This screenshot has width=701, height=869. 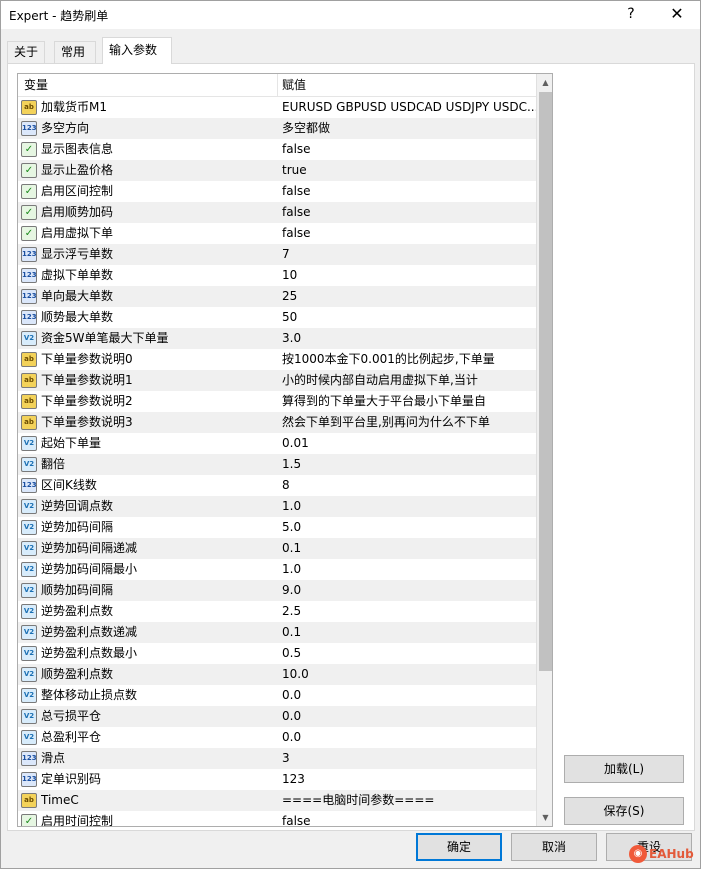 I want to click on cancel-button: 取消, so click(x=554, y=847).